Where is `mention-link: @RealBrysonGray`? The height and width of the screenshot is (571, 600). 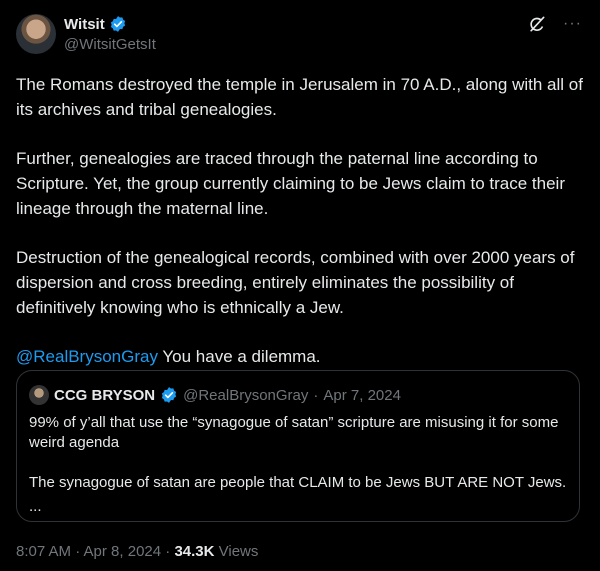
mention-link: @RealBrysonGray is located at coordinates (87, 356).